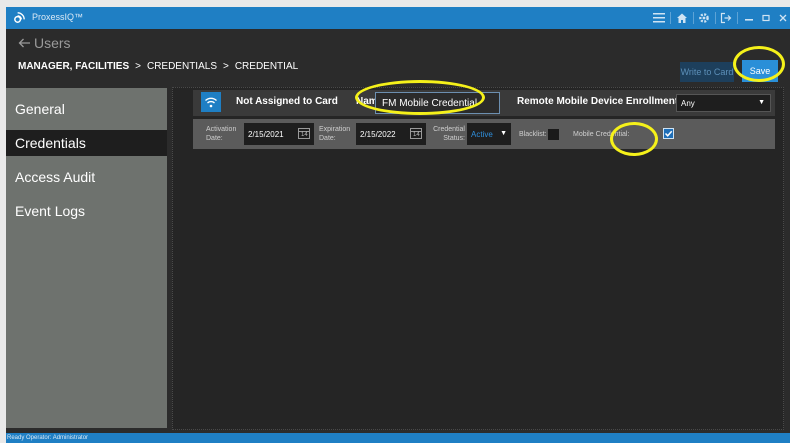  What do you see at coordinates (449, 134) in the screenshot?
I see `credential-status-label: Credential Status:` at bounding box center [449, 134].